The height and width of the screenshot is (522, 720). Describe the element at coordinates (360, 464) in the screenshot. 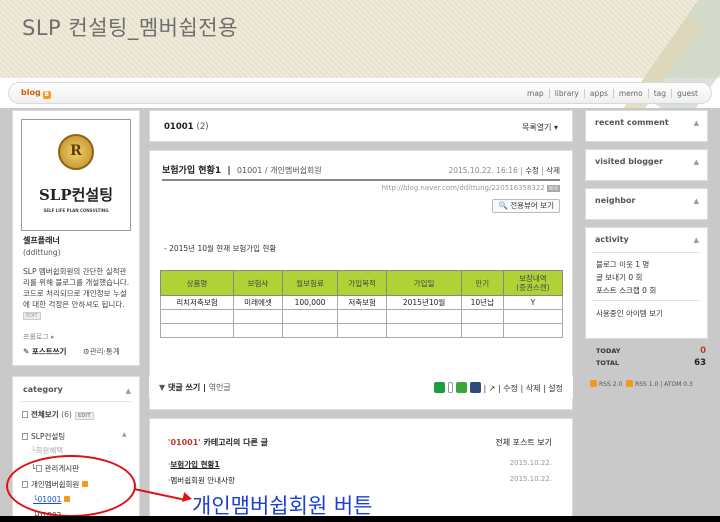

I see `list-item: ·보험가입 현황1 2015.10.22.` at that location.